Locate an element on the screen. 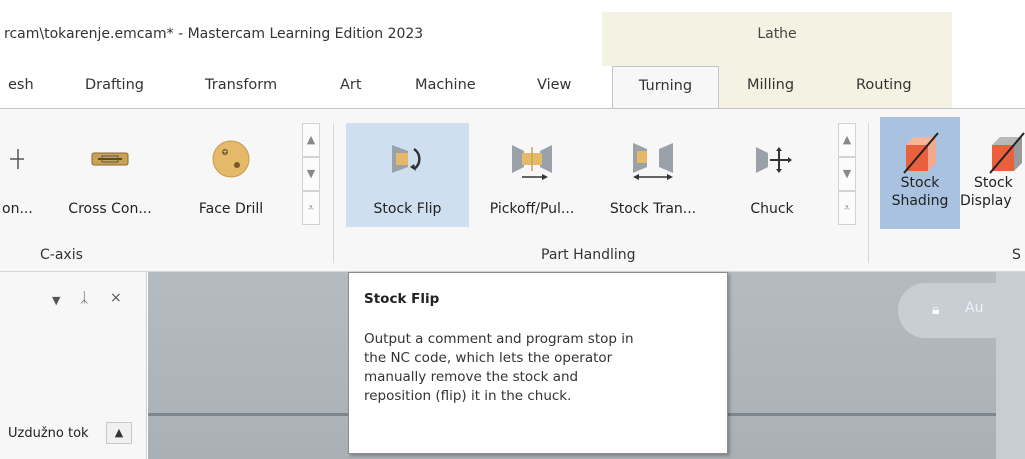 The width and height of the screenshot is (1025, 459). tab-drafting: Drafting is located at coordinates (114, 85).